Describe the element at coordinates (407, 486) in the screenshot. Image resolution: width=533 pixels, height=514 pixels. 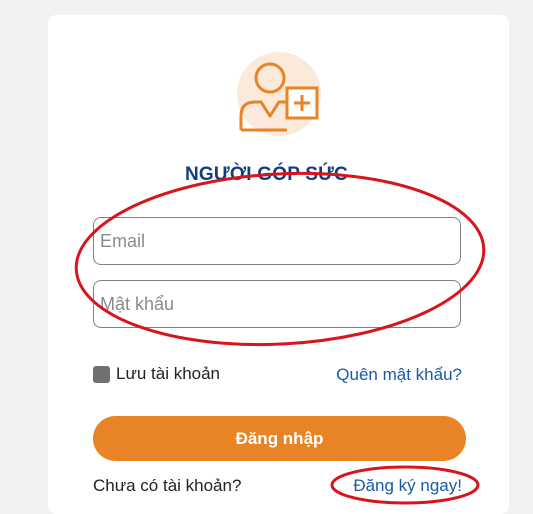
I see `register-link: Đăng ký ngay!` at that location.